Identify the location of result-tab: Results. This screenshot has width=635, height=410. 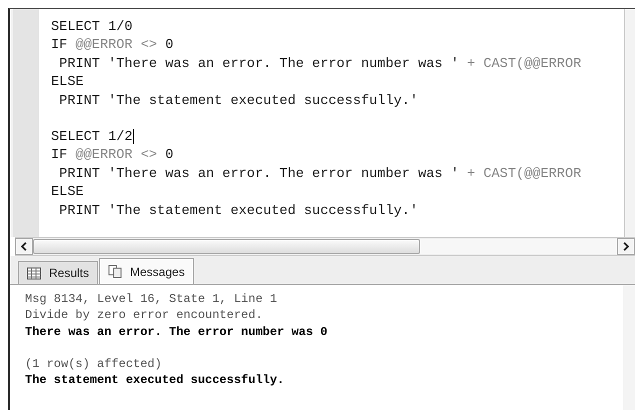
(58, 272).